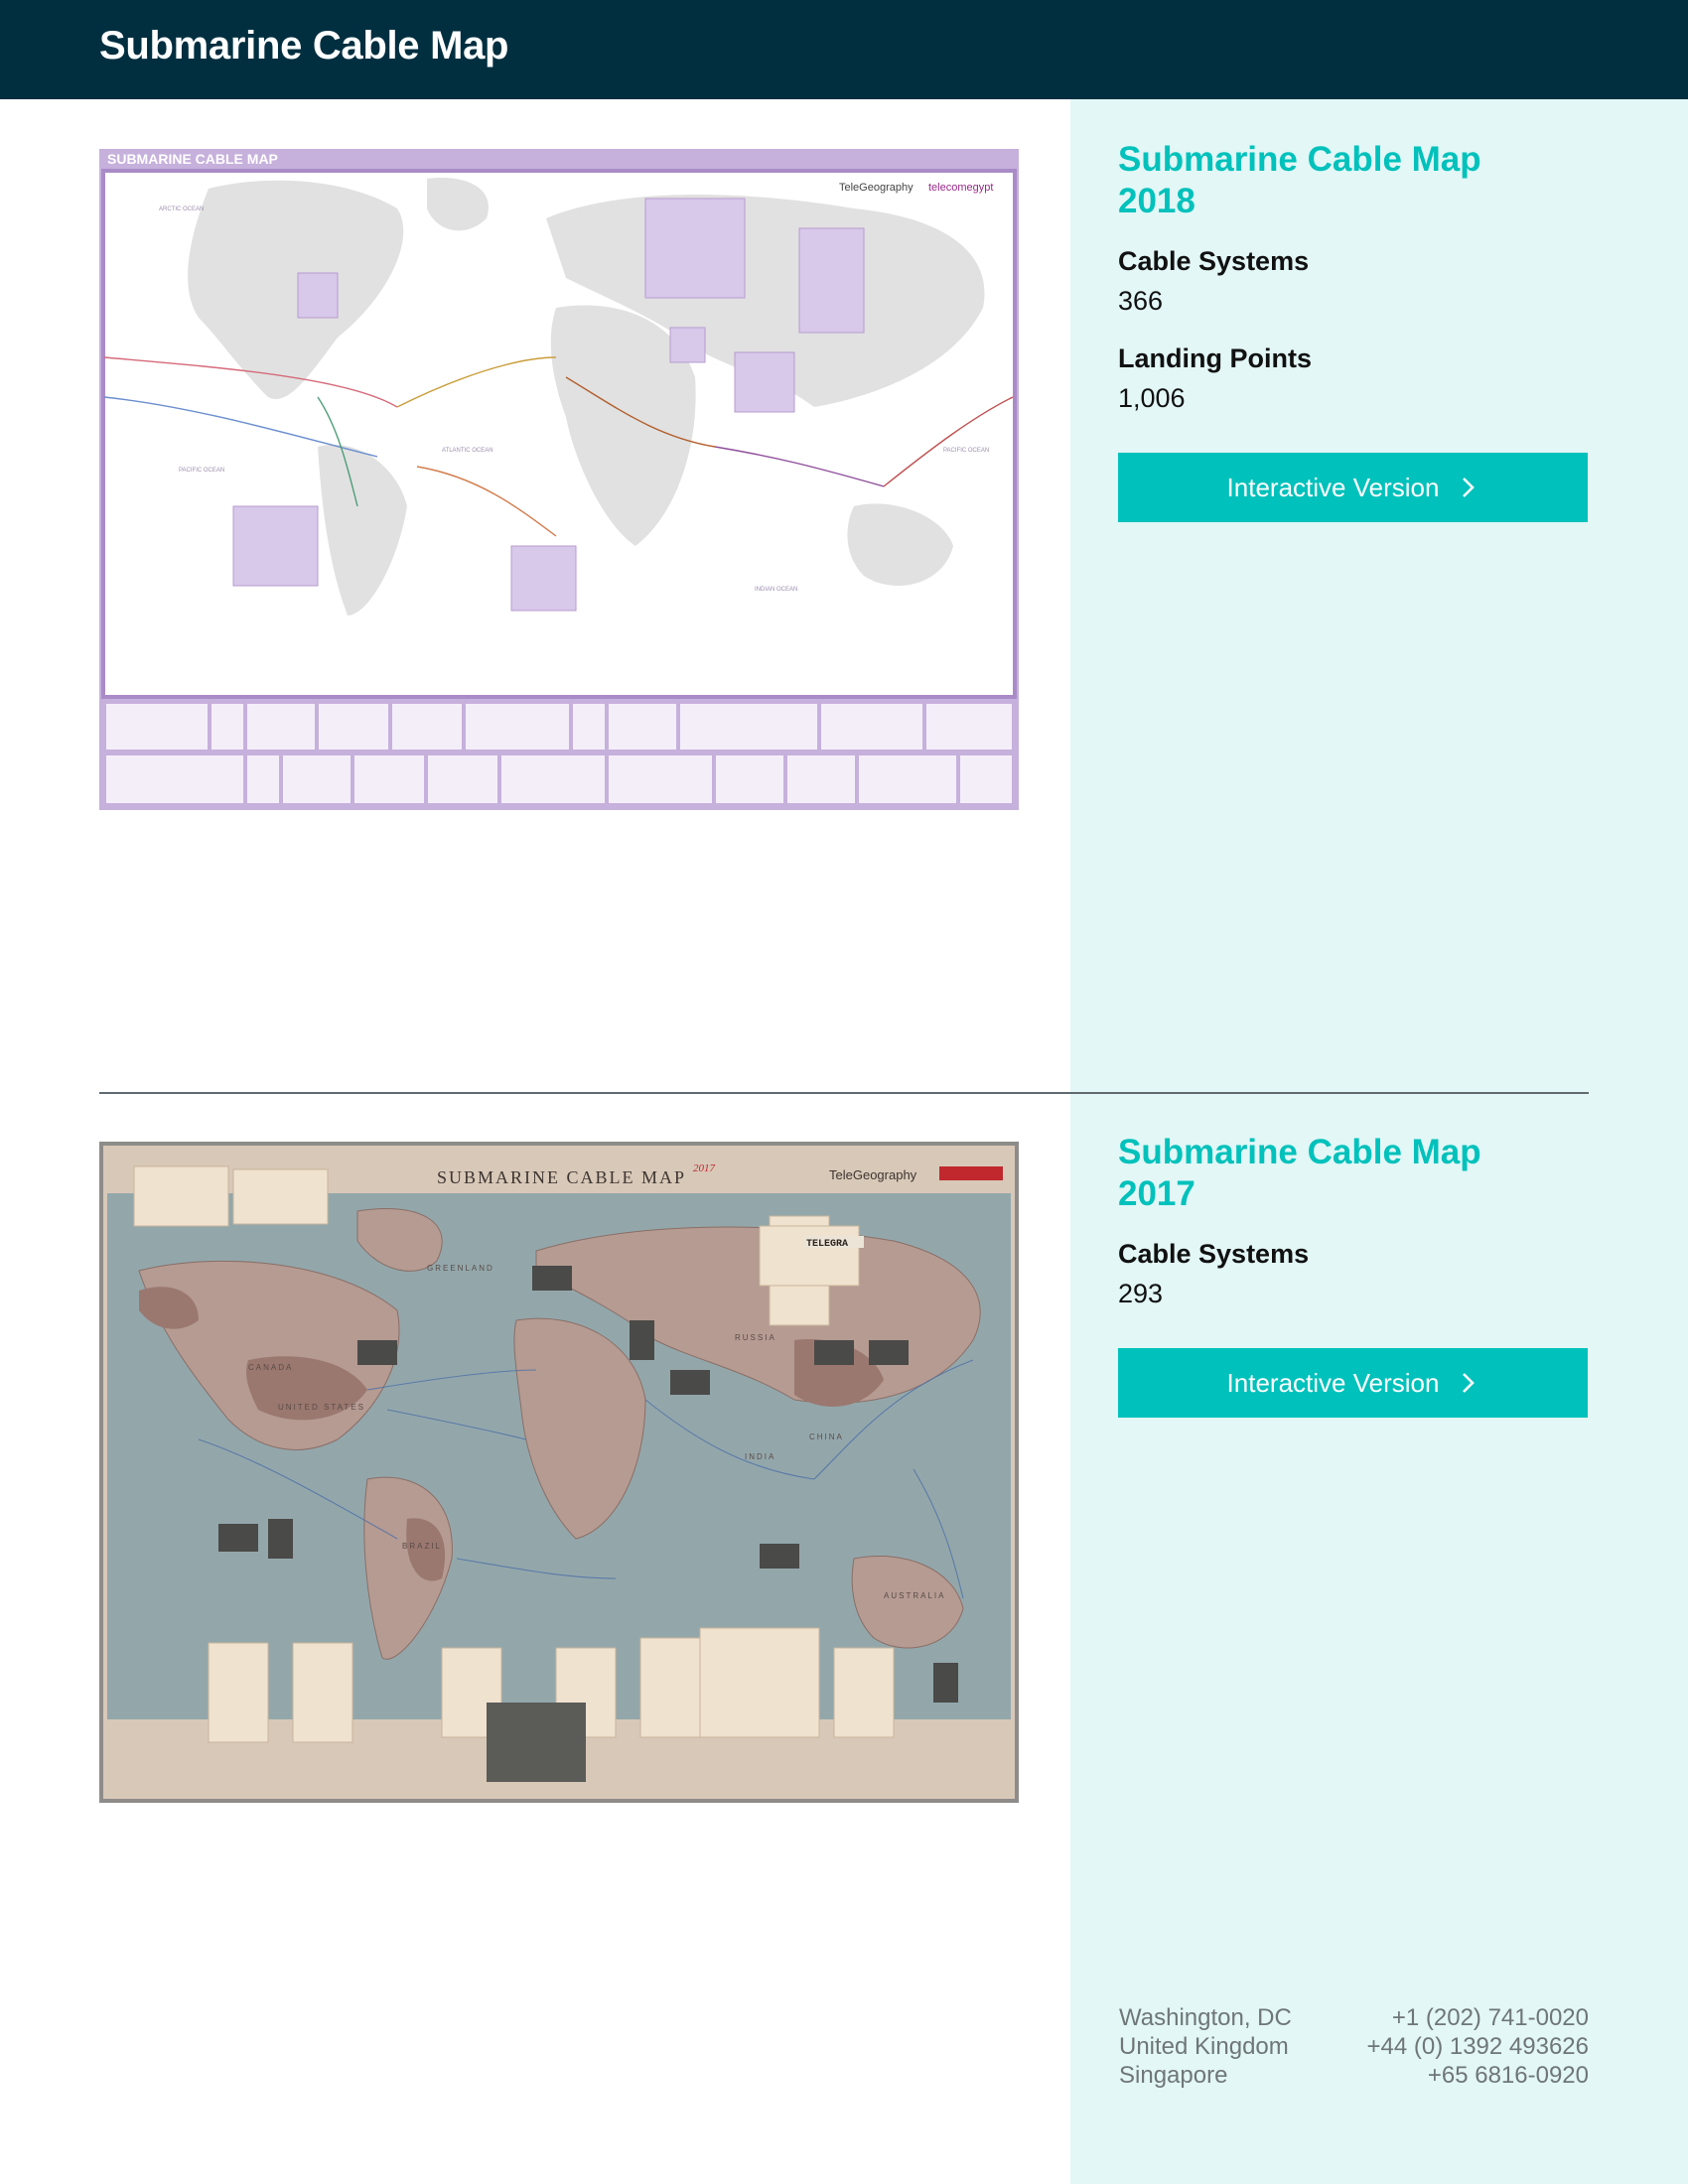 The image size is (1688, 2184). What do you see at coordinates (1477, 2046) in the screenshot?
I see `office-phone: +44 (0) 1392 493626` at bounding box center [1477, 2046].